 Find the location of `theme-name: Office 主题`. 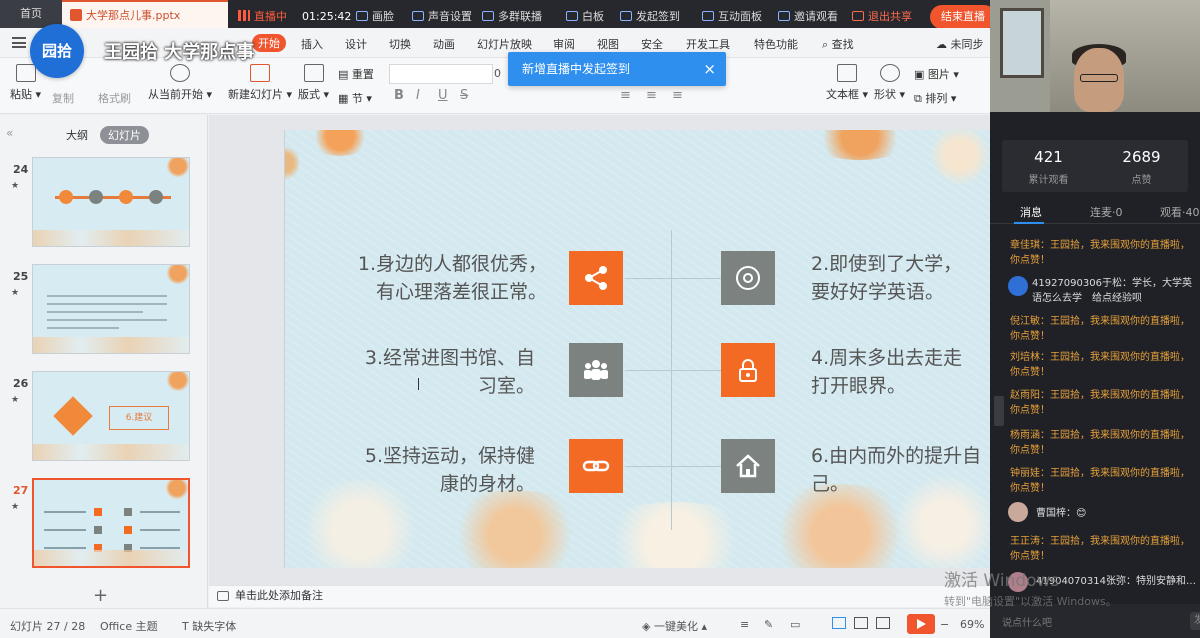

theme-name: Office 主题 is located at coordinates (129, 626).